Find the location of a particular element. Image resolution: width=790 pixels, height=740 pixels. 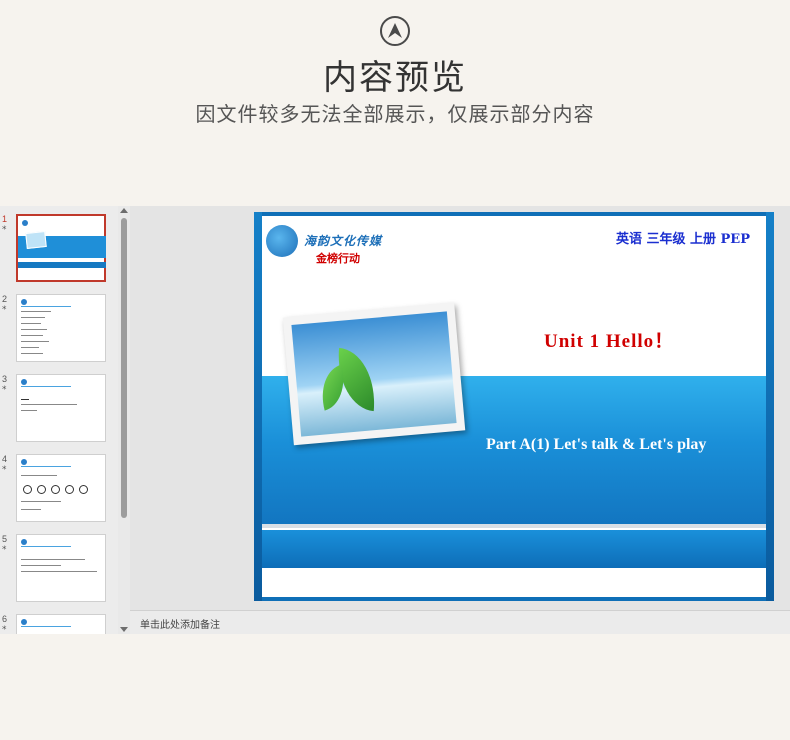

thumbnail-band is located at coordinates (62, 265).